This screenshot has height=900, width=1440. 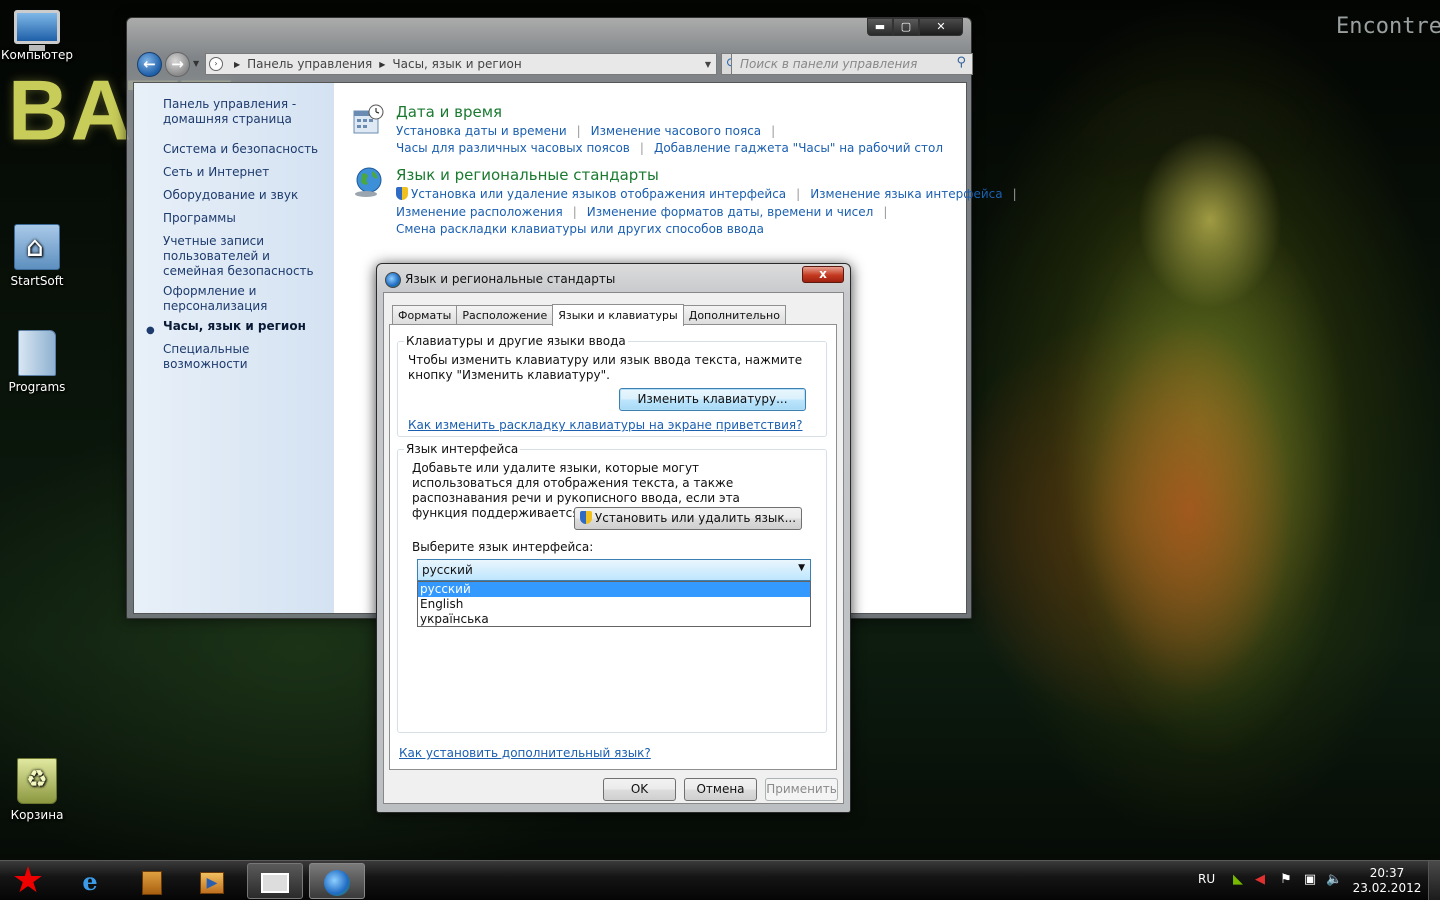 What do you see at coordinates (525, 753) in the screenshot?
I see `install-additional-language-link: Как установить дополнительный язык?` at bounding box center [525, 753].